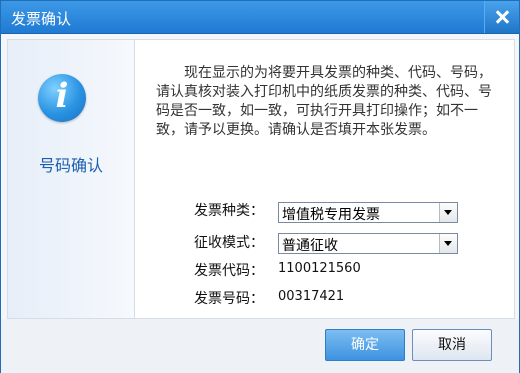 This screenshot has height=373, width=520. Describe the element at coordinates (311, 296) in the screenshot. I see `invoice-number-value: 00317421` at that location.